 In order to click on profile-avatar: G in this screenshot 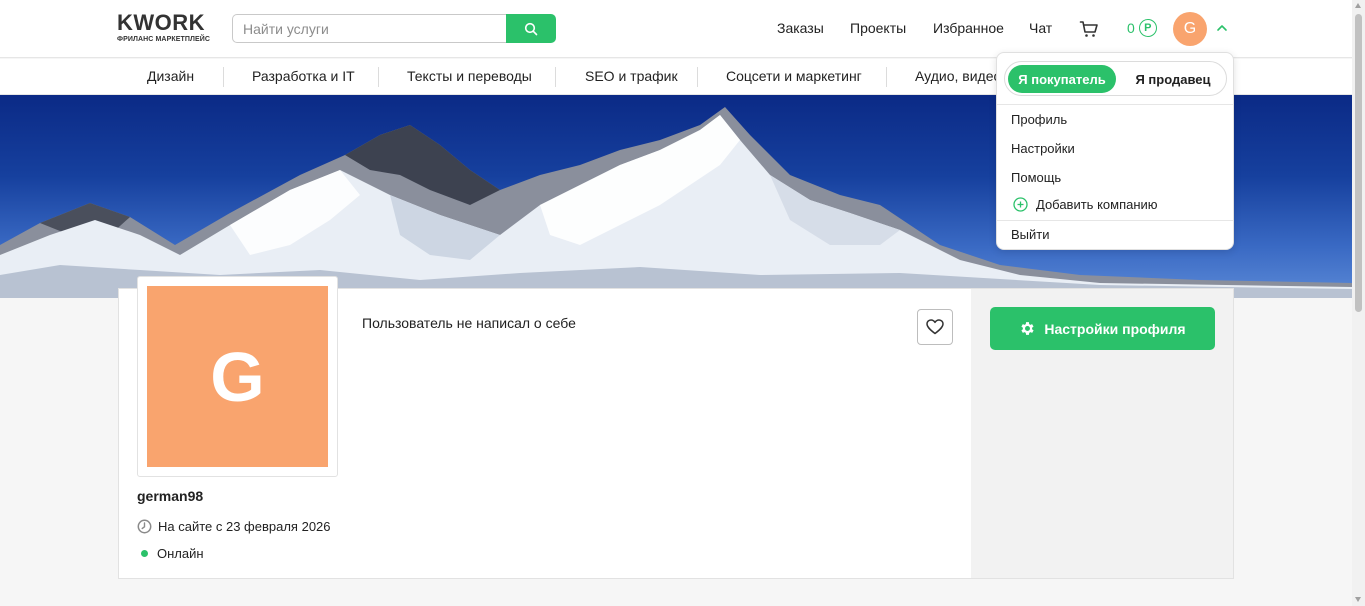, I will do `click(237, 376)`.